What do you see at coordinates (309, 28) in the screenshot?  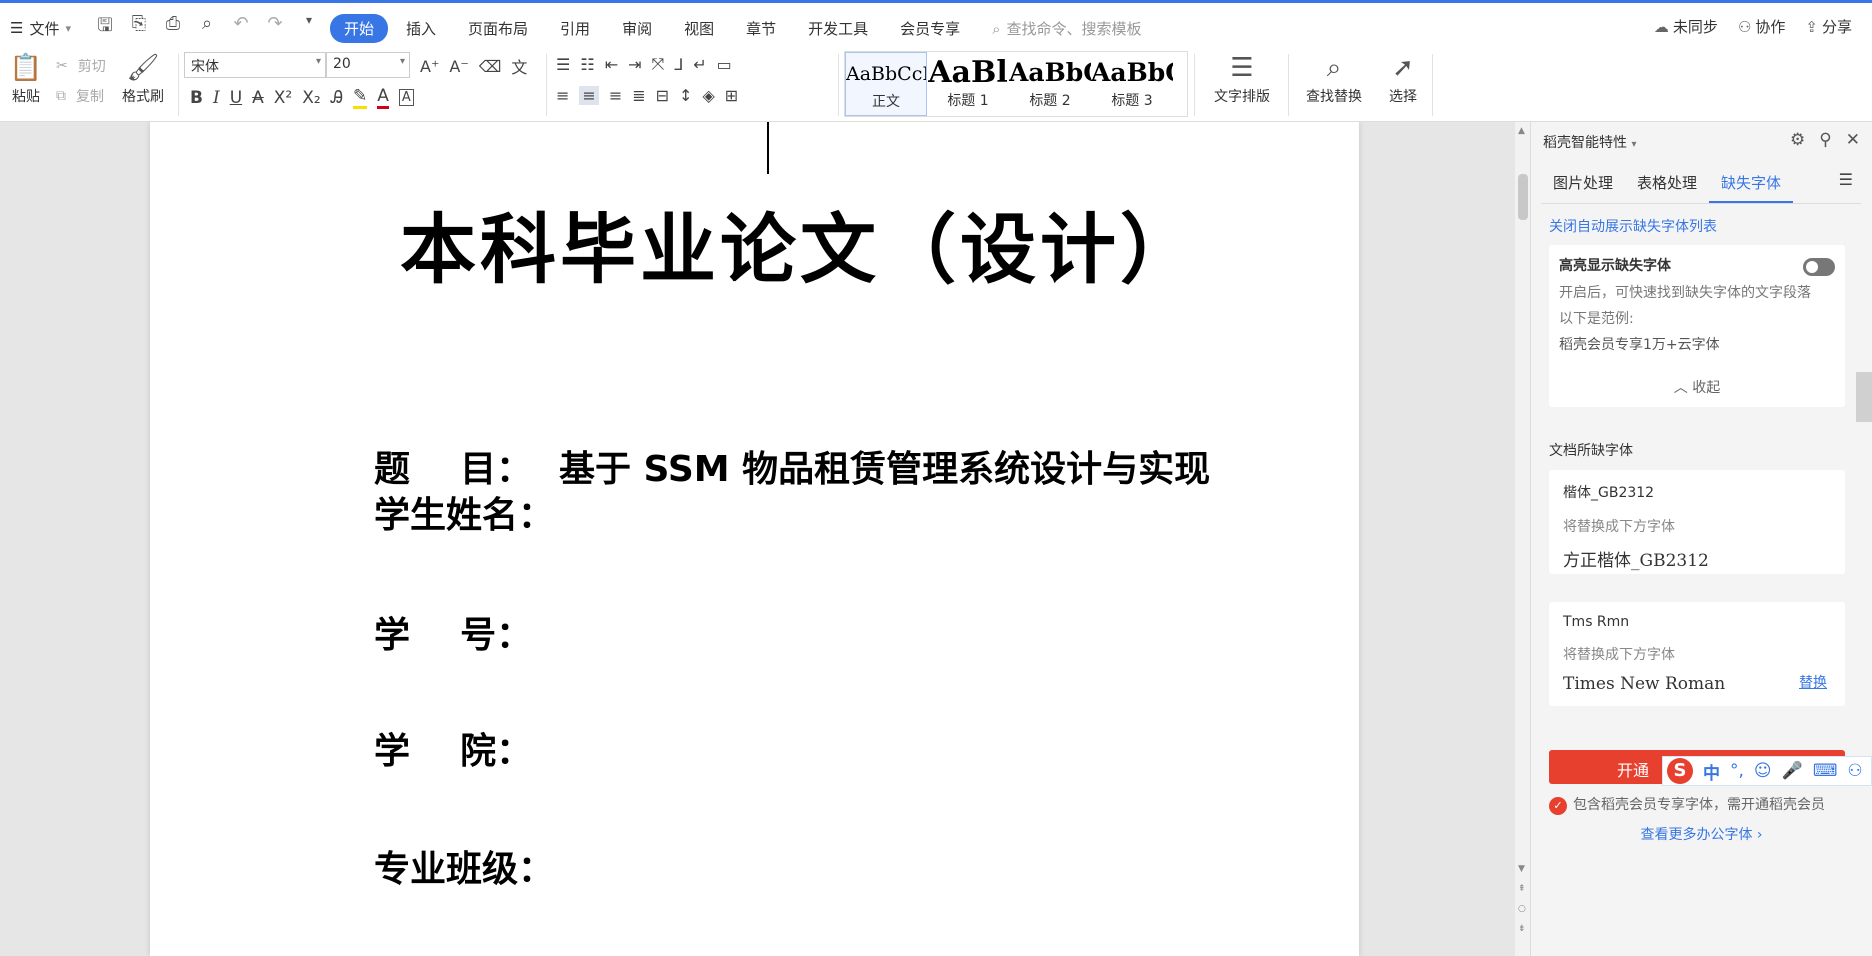 I see `quick-access-more-icon: ▾` at bounding box center [309, 28].